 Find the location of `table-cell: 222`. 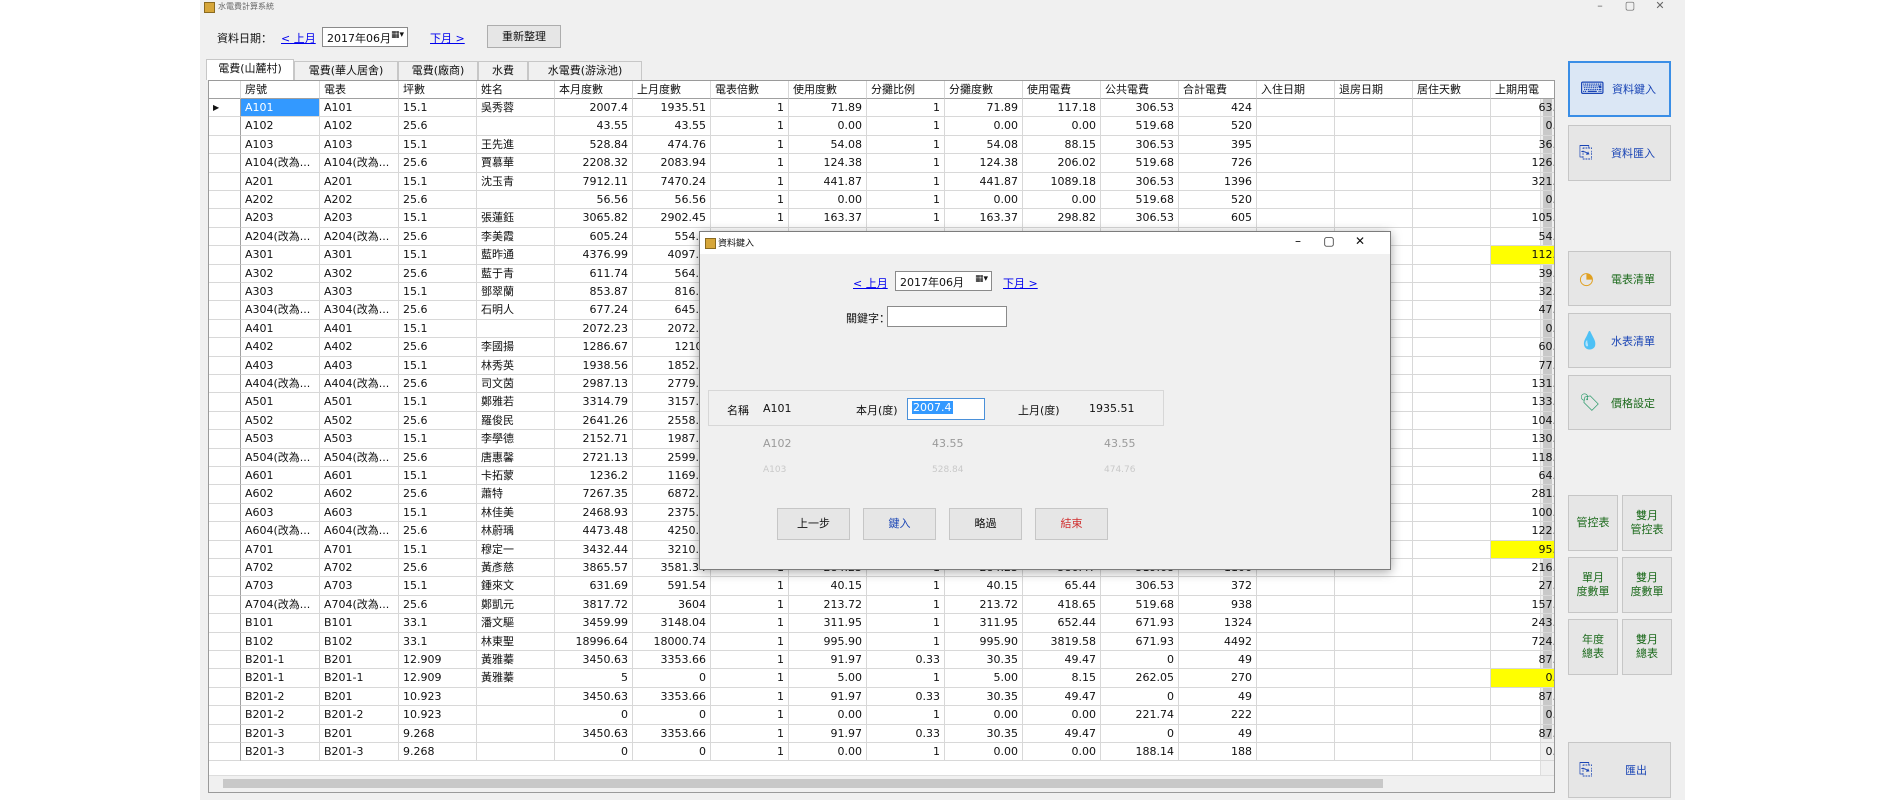

table-cell: 222 is located at coordinates (1218, 715).